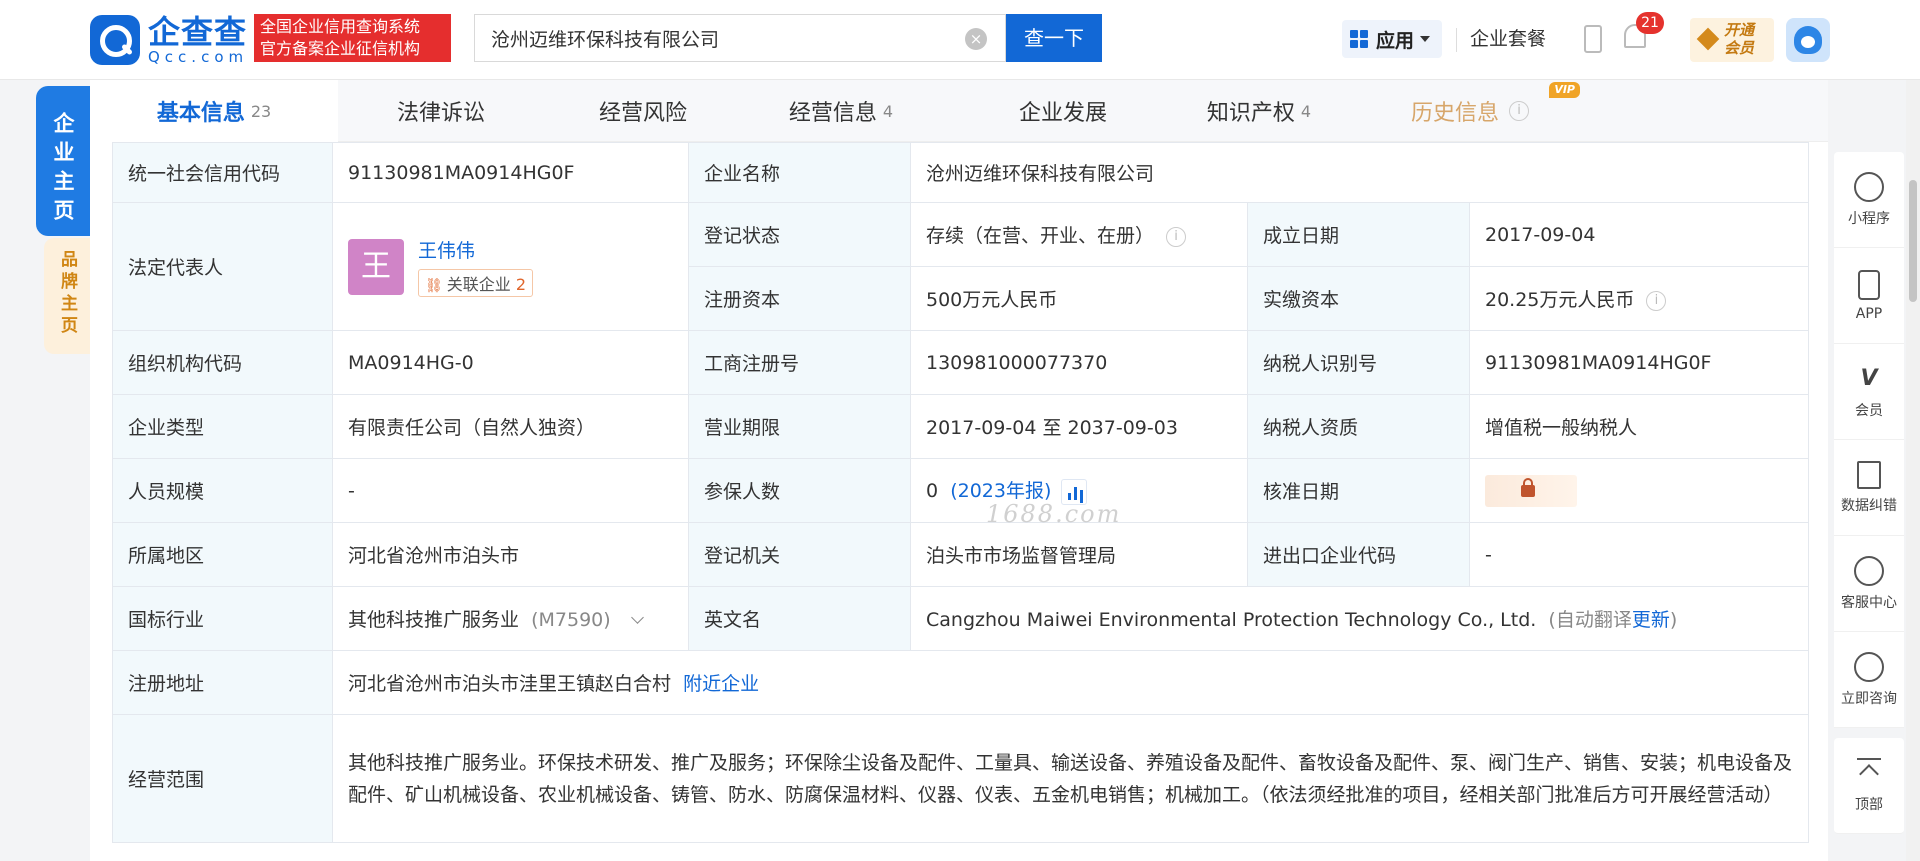 This screenshot has height=861, width=1920. I want to click on credit-code-value: 91130981MA0914HG0F, so click(510, 172).